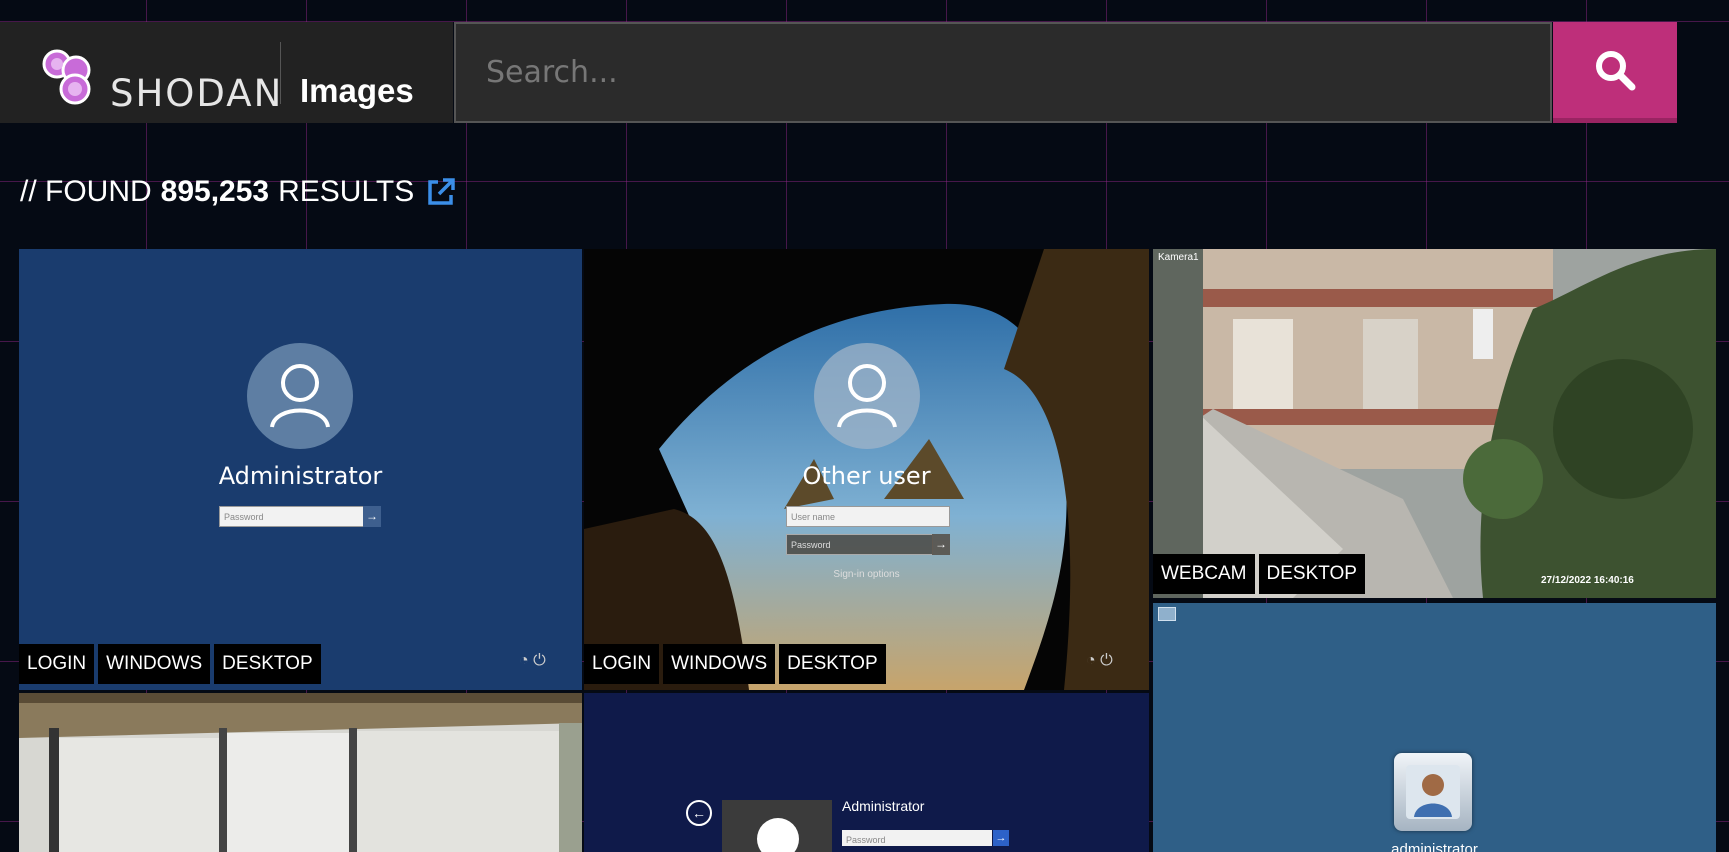 This screenshot has height=852, width=1729. What do you see at coordinates (866, 574) in the screenshot?
I see `signin-options-link: Sign-in options` at bounding box center [866, 574].